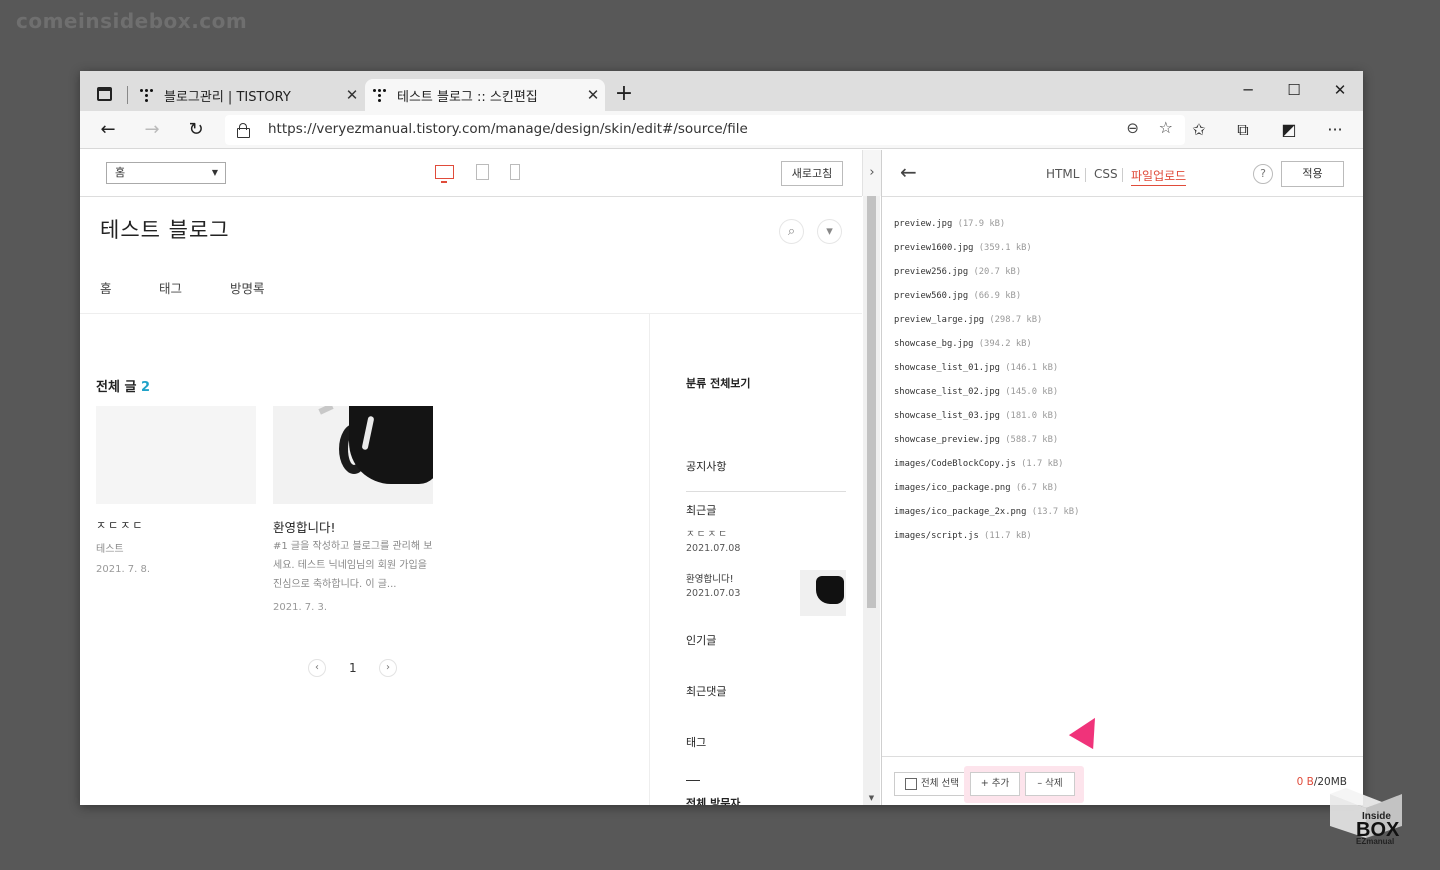 The width and height of the screenshot is (1440, 870). What do you see at coordinates (152, 130) in the screenshot?
I see `forward-arrow-icon: →` at bounding box center [152, 130].